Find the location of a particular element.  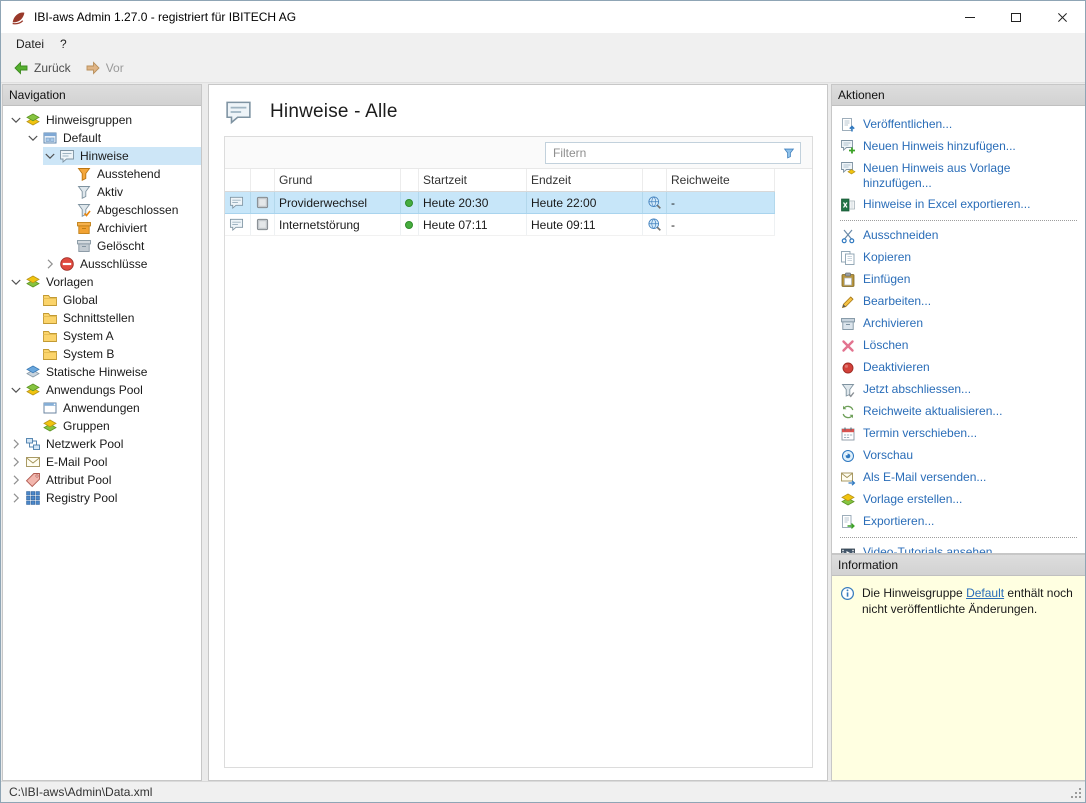

column-reichweite: Reichweite is located at coordinates (721, 180).